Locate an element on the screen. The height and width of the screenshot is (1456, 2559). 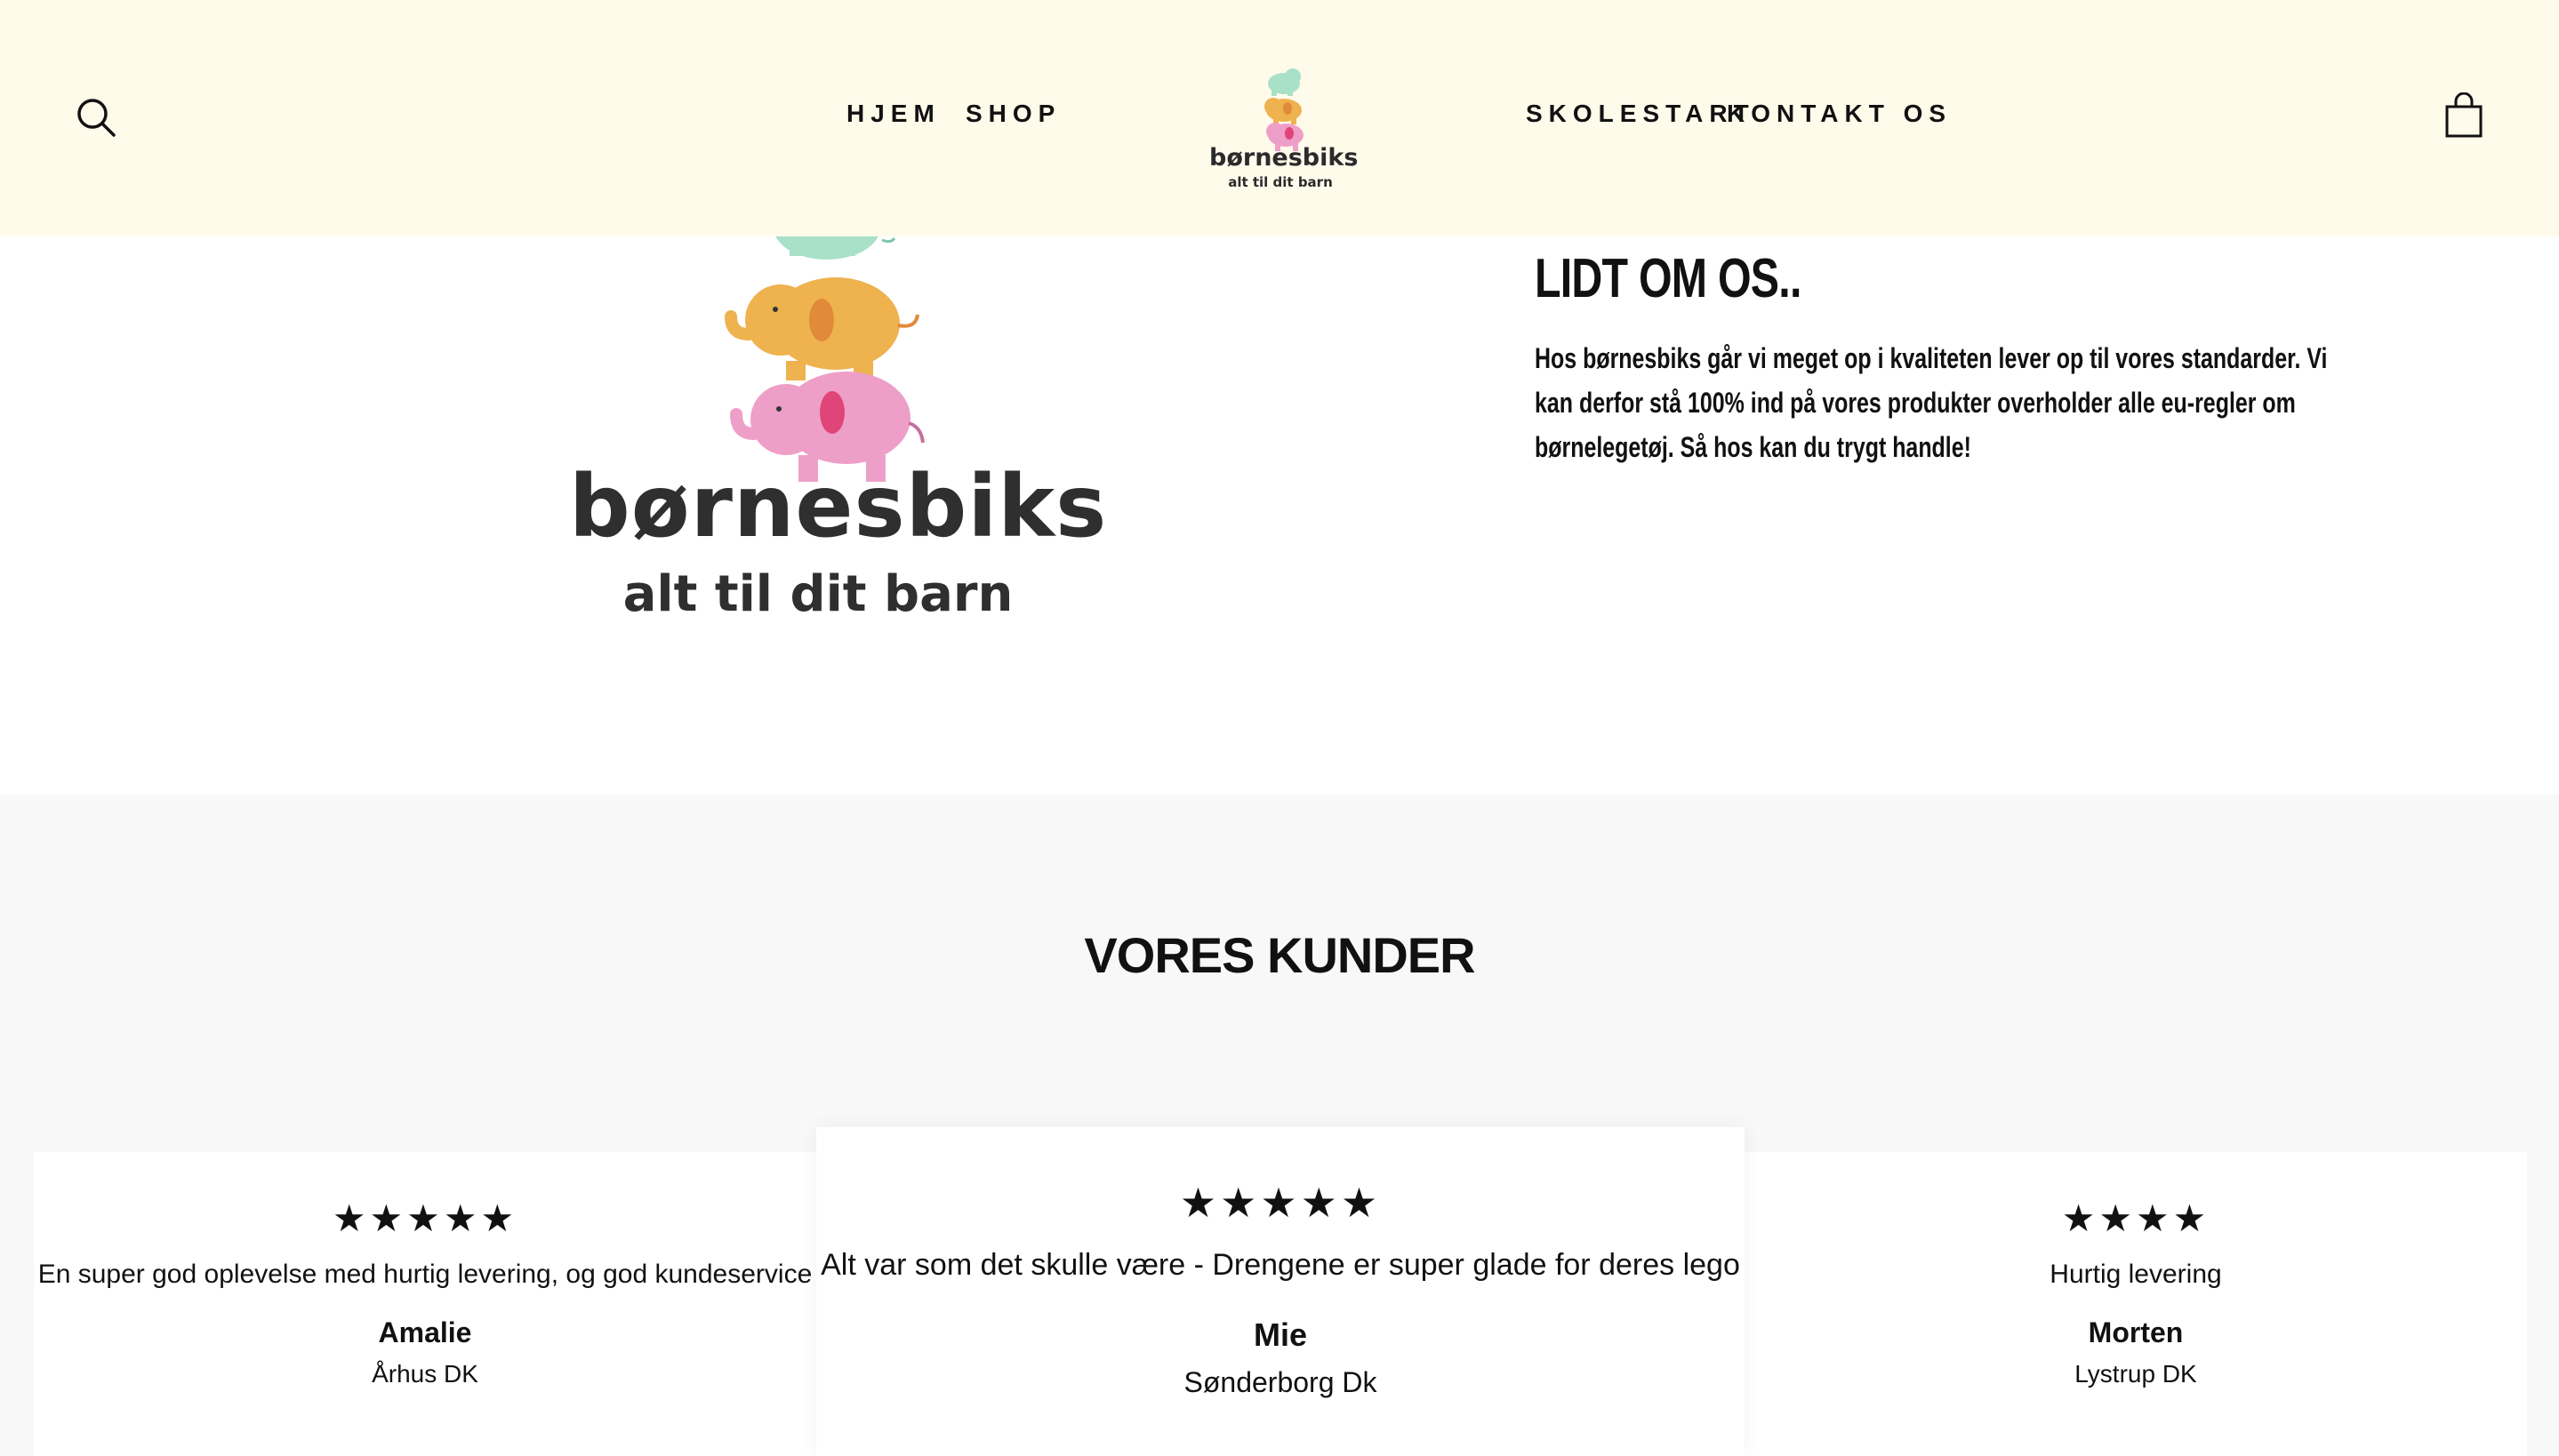
customers-title: VORES KUNDER is located at coordinates (1279, 955).